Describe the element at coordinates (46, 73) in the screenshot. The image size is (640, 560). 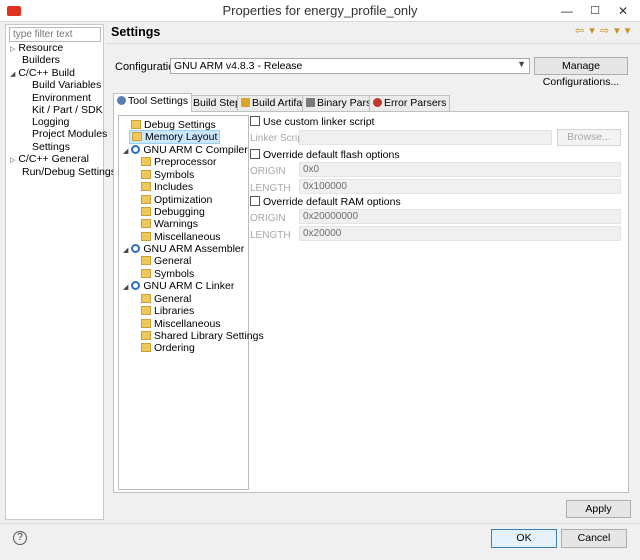
I see `nav-label: C/C++ Build` at that location.